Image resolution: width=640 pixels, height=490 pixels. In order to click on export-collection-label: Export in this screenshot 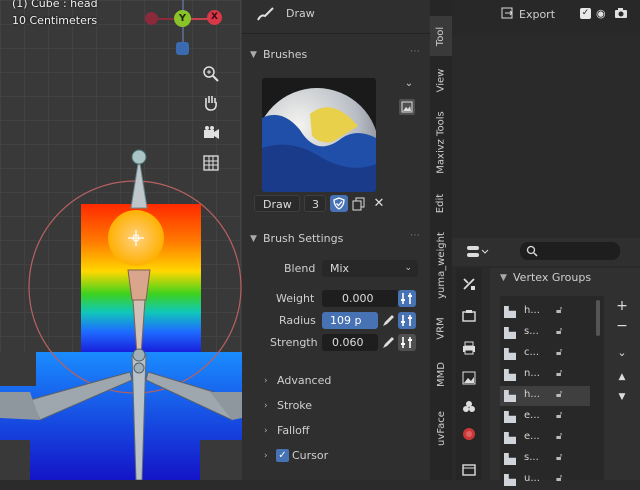, I will do `click(537, 14)`.